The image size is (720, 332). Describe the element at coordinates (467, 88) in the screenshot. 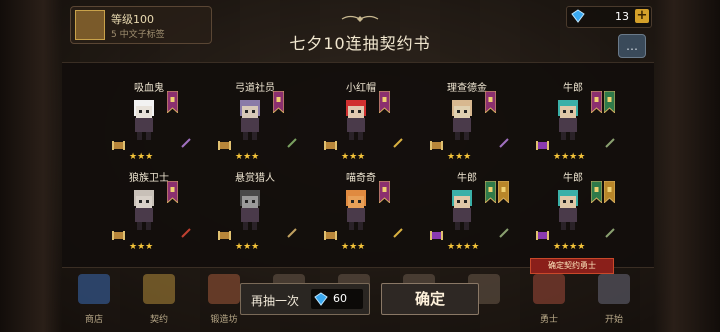

I see `hero-name: 理查德金` at that location.